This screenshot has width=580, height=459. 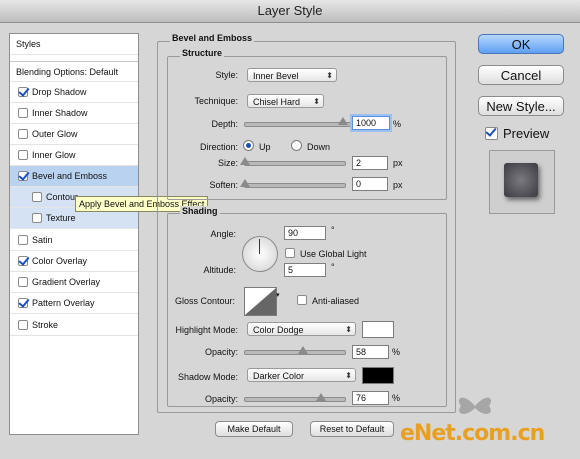 I want to click on size-slider-thumb, so click(x=245, y=161).